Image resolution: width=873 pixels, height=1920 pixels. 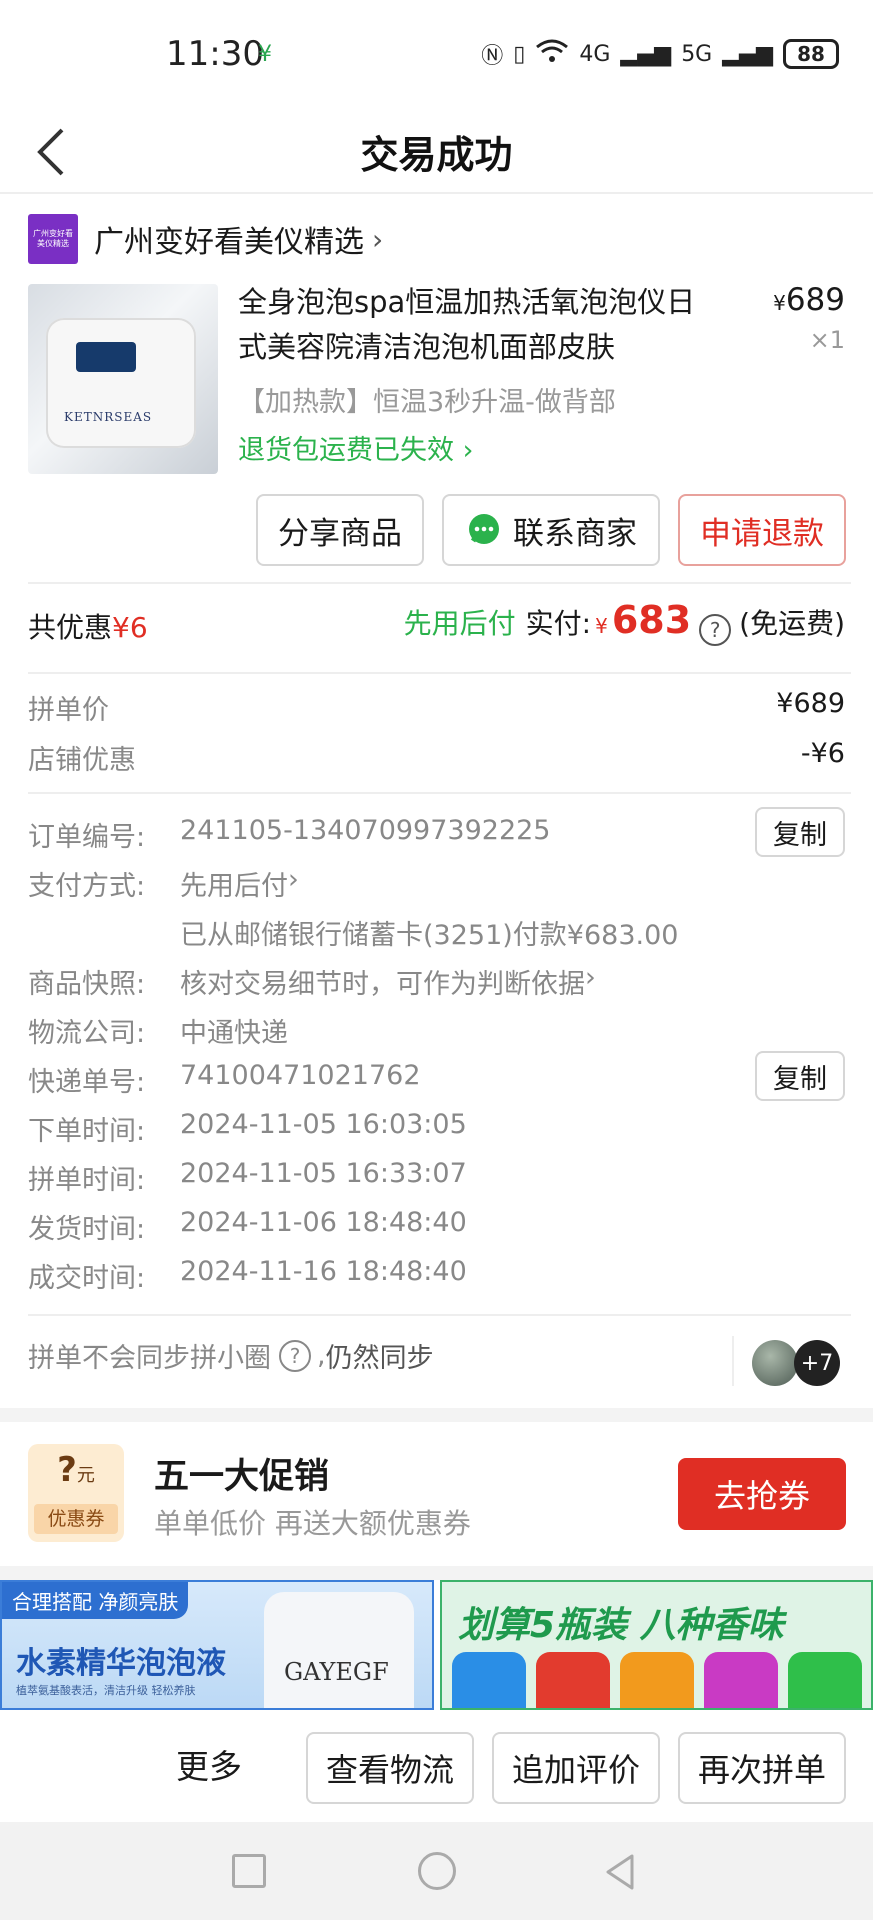 I want to click on product-image: KETNRSEAS, so click(x=123, y=379).